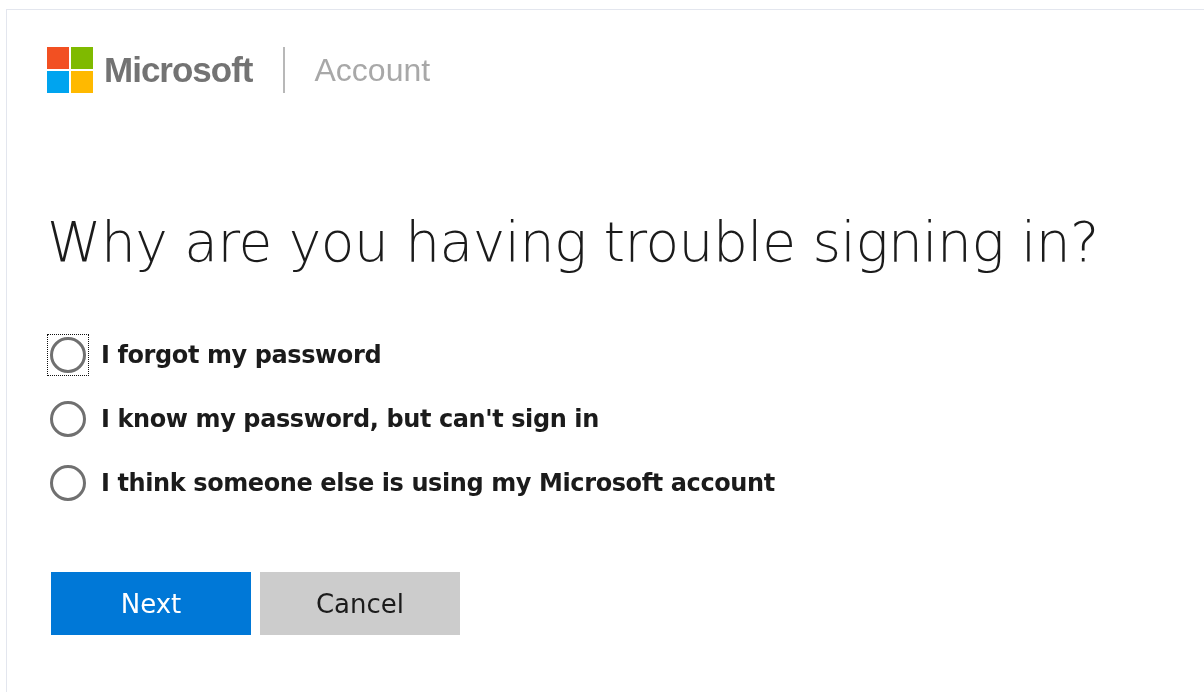 The image size is (1204, 692). What do you see at coordinates (573, 242) in the screenshot?
I see `page-heading: Why are you having trouble signing in?` at bounding box center [573, 242].